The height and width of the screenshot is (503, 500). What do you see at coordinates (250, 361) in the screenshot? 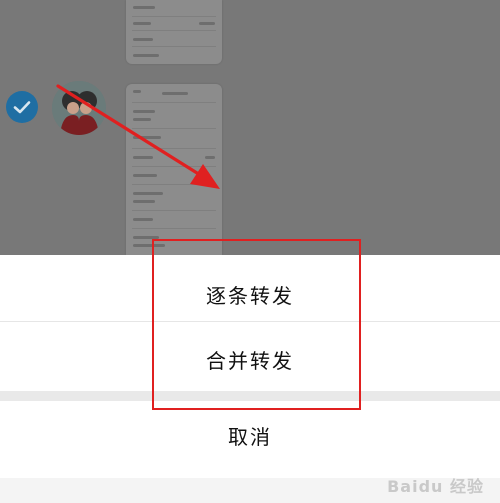
I see `merge-forward-button: 合并转发` at bounding box center [250, 361].